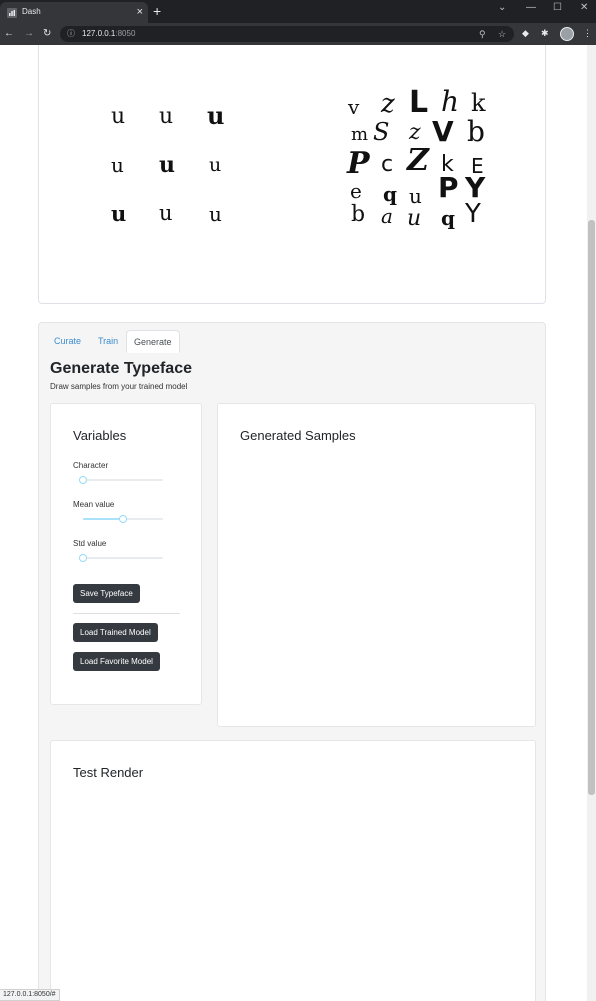 This screenshot has height=1001, width=596. I want to click on sample-glyph: m, so click(360, 134).